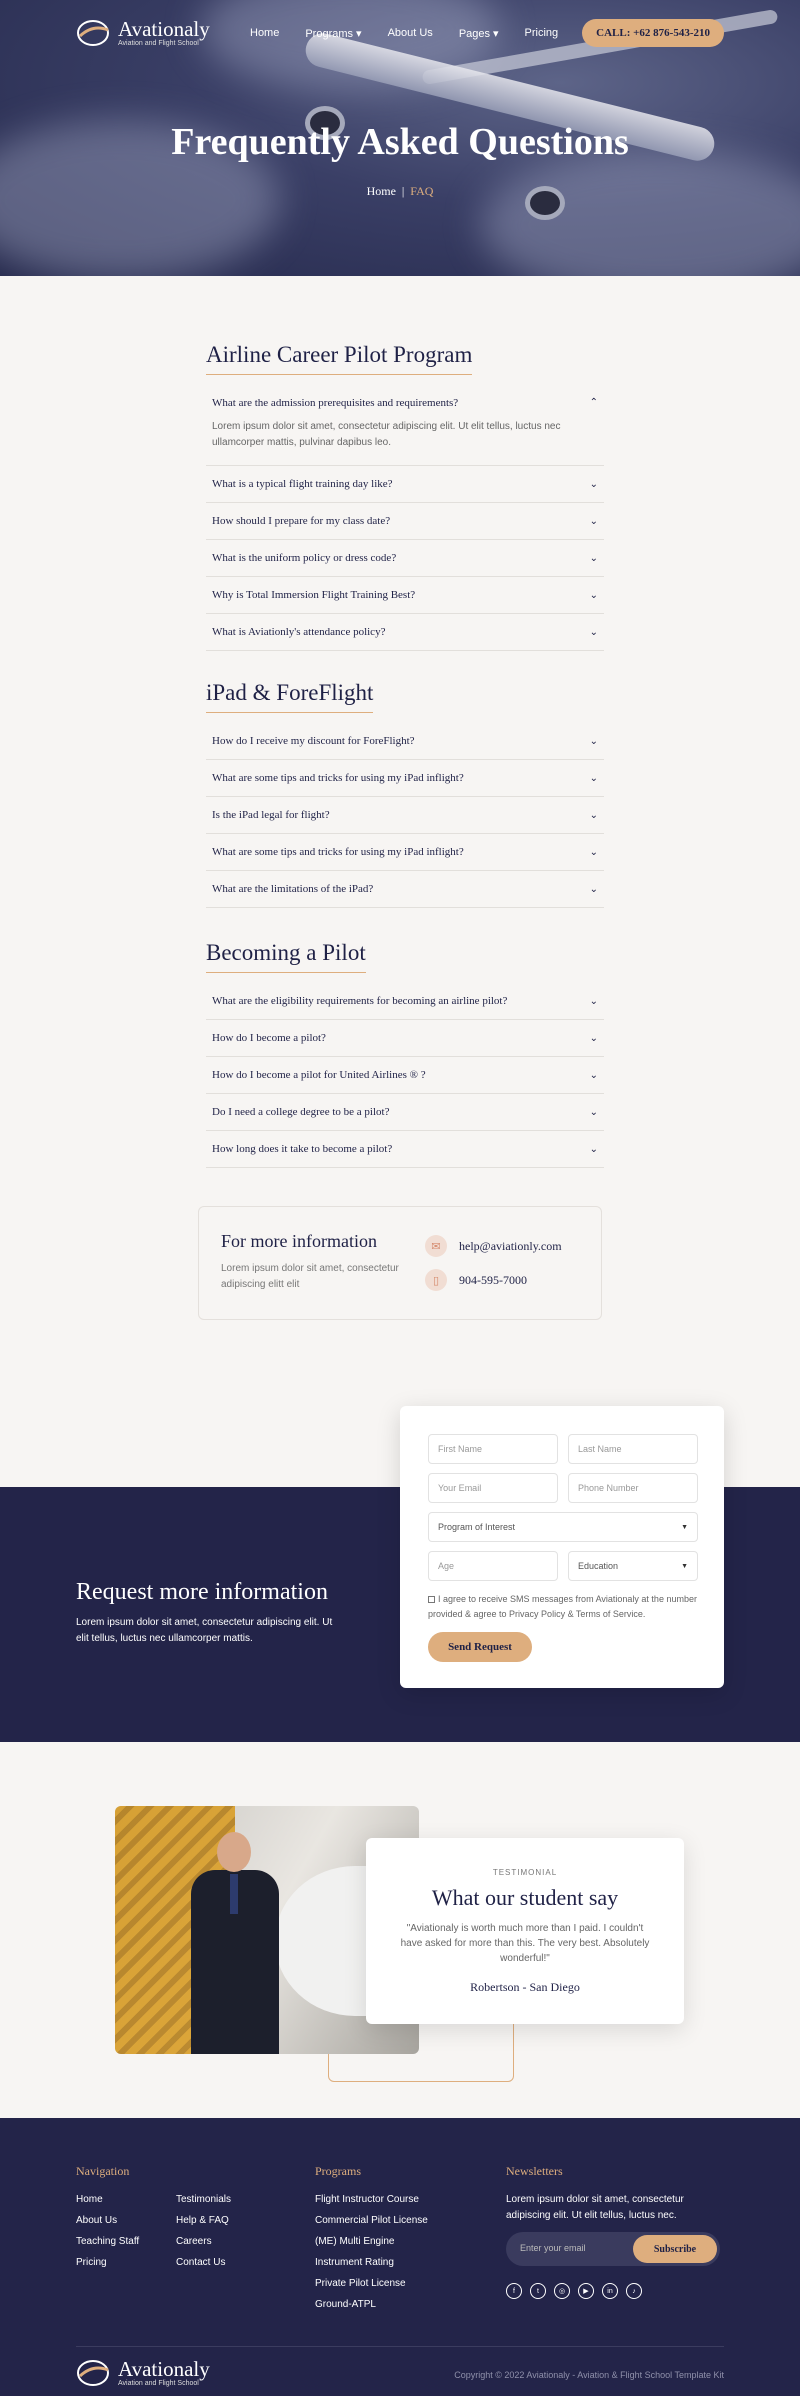 This screenshot has width=800, height=2396. I want to click on footer-divider, so click(400, 2346).